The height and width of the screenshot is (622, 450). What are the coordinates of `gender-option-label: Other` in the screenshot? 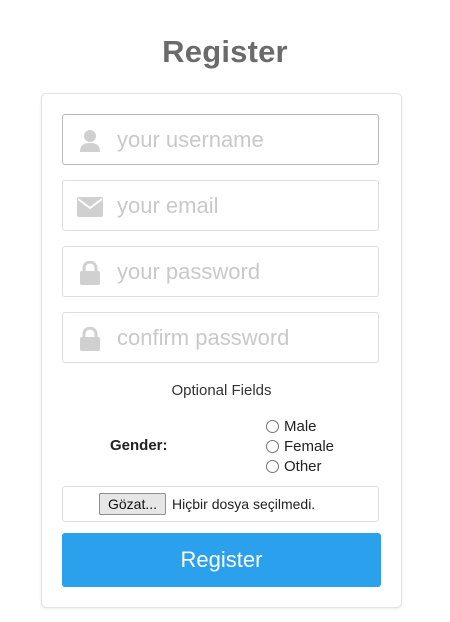 It's located at (303, 466).